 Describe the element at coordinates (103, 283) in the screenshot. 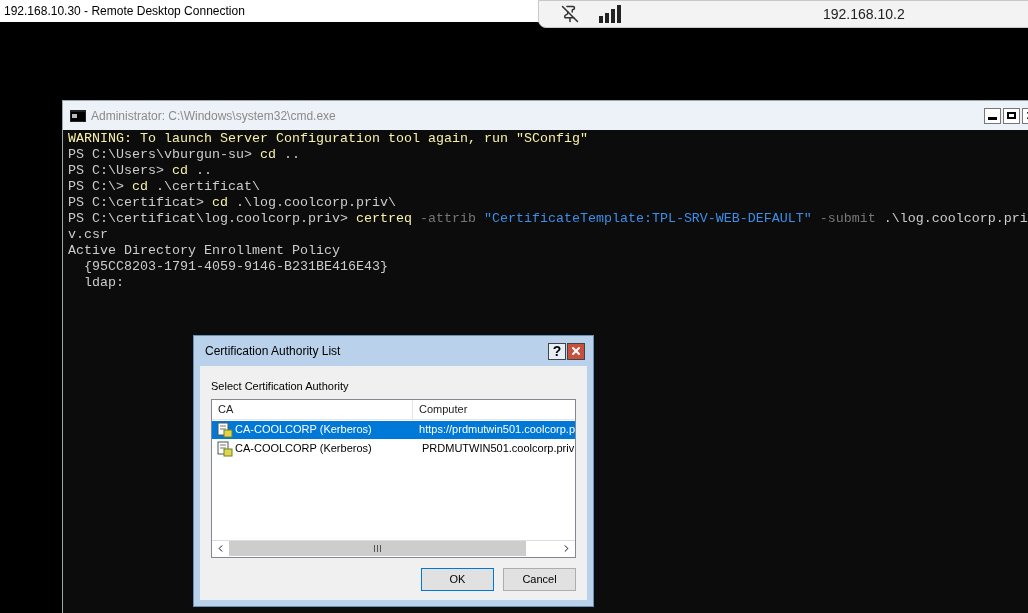

I see `console-line: ldap:` at that location.